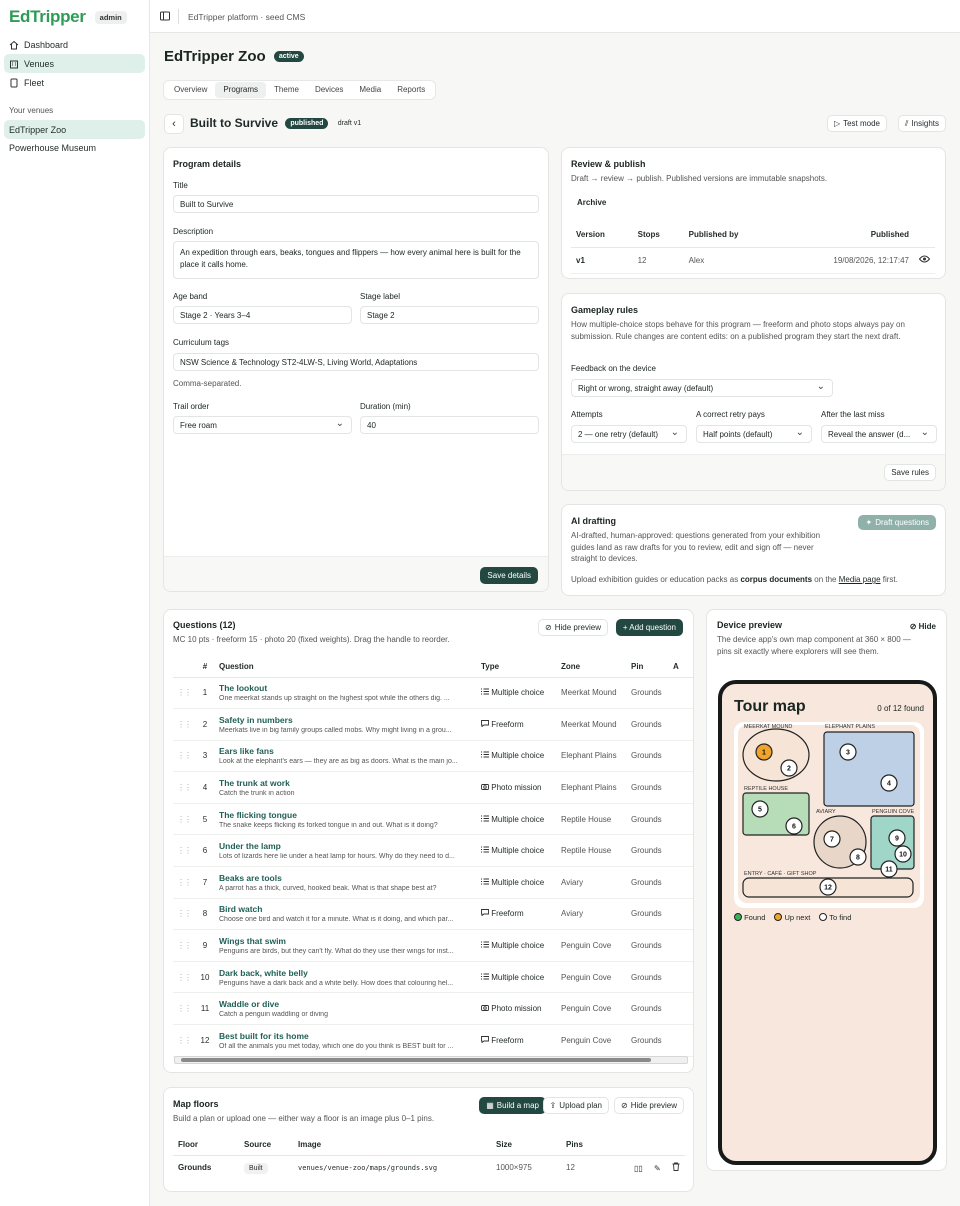 The width and height of the screenshot is (960, 1206). Describe the element at coordinates (74, 147) in the screenshot. I see `venue-link-powerhouse-museum: Powerhouse Museum` at that location.